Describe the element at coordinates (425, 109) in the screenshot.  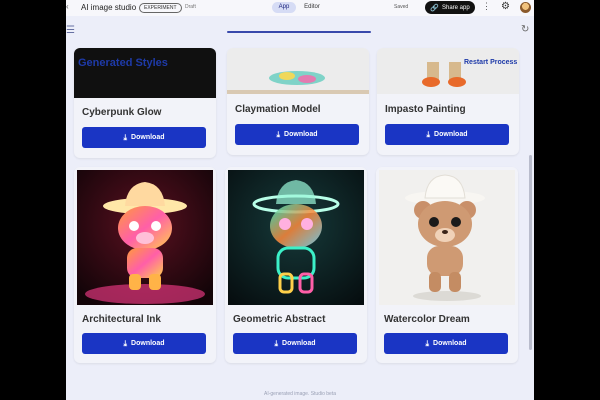
I see `style-label: Impasto Painting` at that location.